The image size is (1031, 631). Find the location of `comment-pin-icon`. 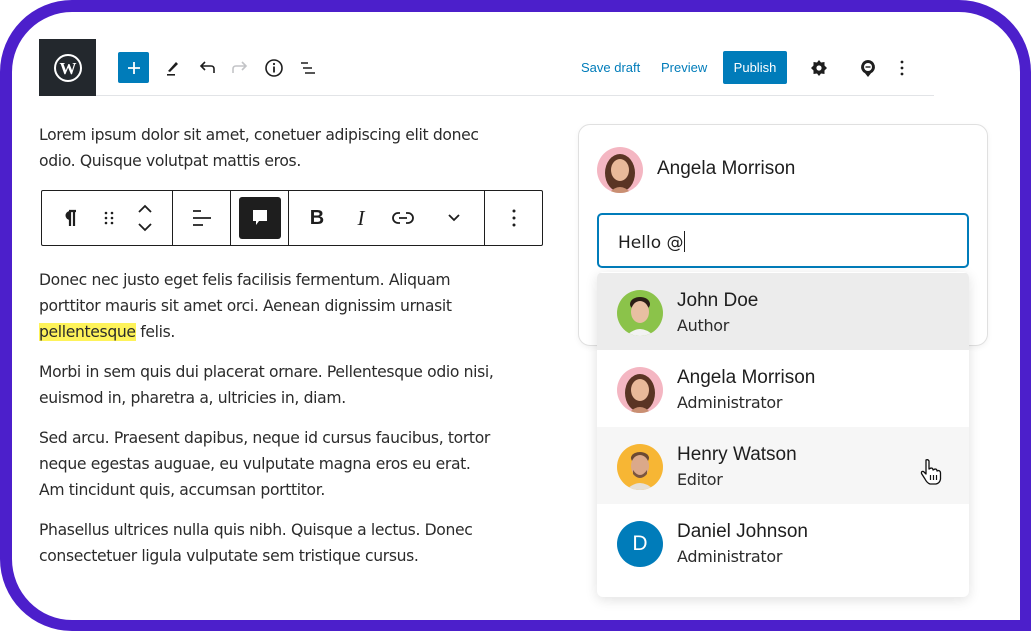

comment-pin-icon is located at coordinates (868, 68).